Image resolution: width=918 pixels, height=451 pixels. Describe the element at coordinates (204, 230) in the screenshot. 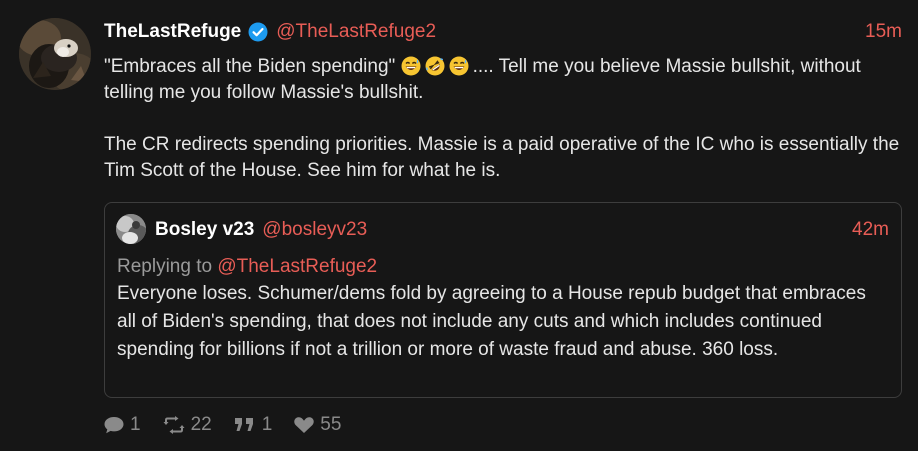

I see `quote-display-name: Bosley v23` at that location.